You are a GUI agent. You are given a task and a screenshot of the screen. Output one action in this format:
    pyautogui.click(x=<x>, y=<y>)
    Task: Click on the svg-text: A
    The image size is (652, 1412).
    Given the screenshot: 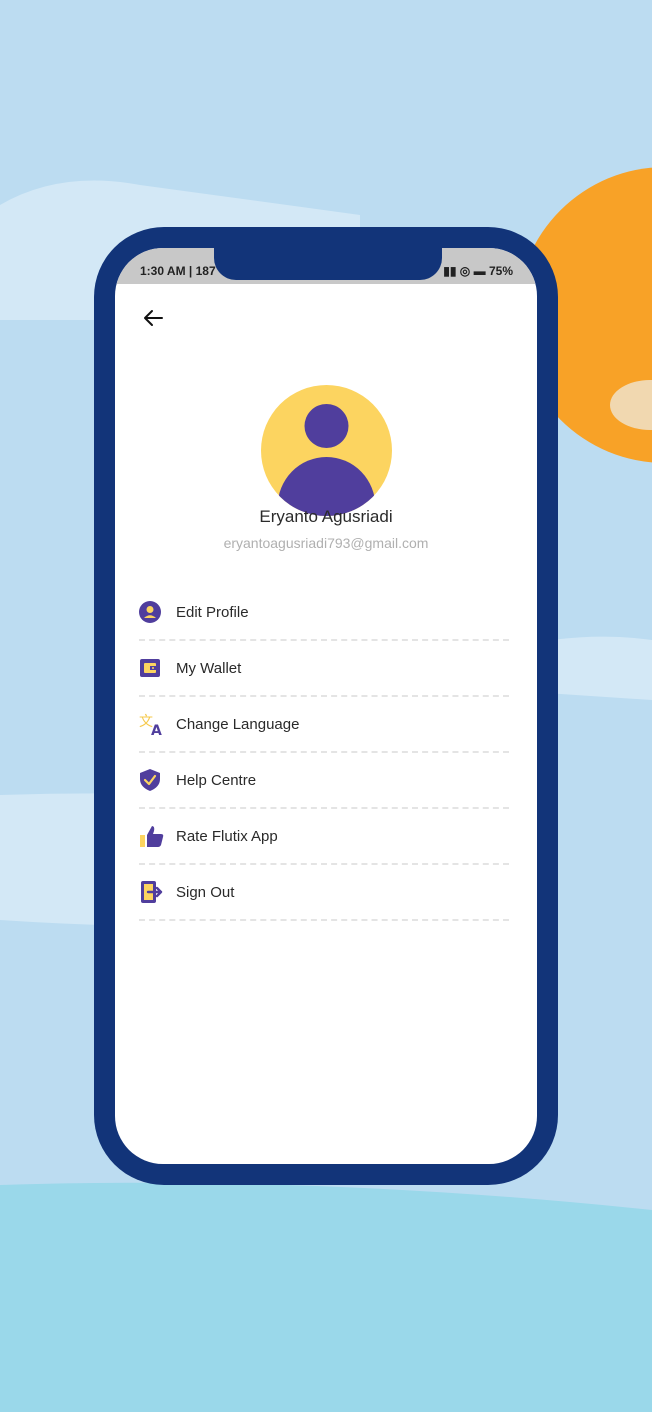 What is the action you would take?
    pyautogui.click(x=156, y=729)
    